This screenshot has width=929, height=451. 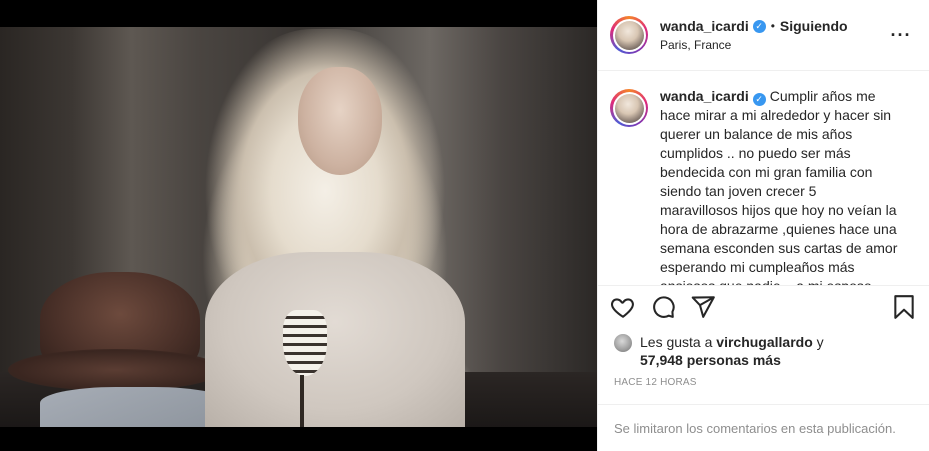 I want to click on heart-icon, so click(x=622, y=308).